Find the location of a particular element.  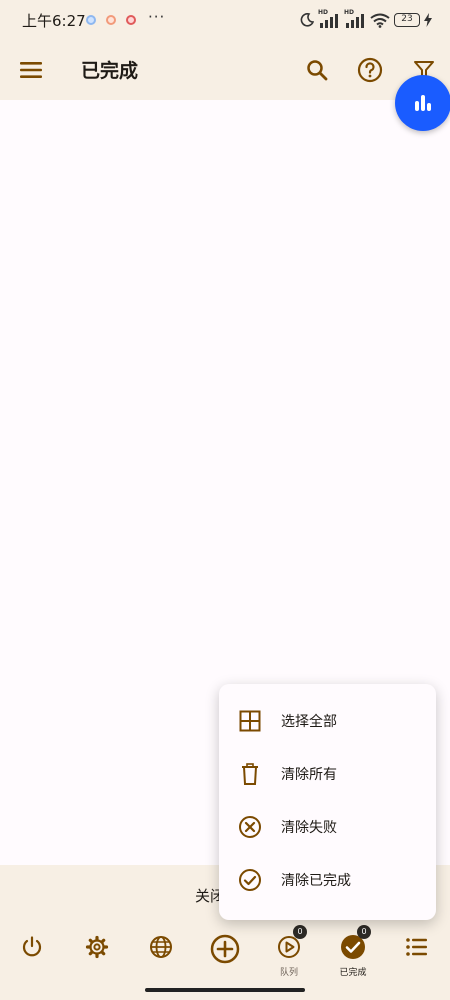

trash-icon is located at coordinates (250, 774).